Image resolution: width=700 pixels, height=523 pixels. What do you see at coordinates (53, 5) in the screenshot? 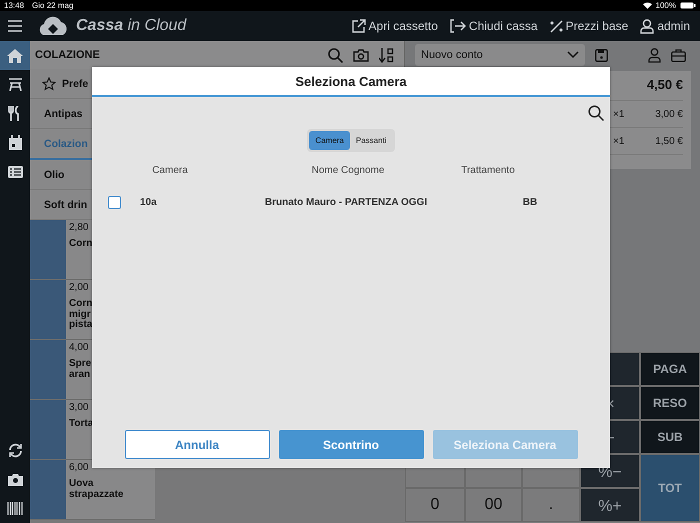
I see `status-date: Gio 22 mag` at bounding box center [53, 5].